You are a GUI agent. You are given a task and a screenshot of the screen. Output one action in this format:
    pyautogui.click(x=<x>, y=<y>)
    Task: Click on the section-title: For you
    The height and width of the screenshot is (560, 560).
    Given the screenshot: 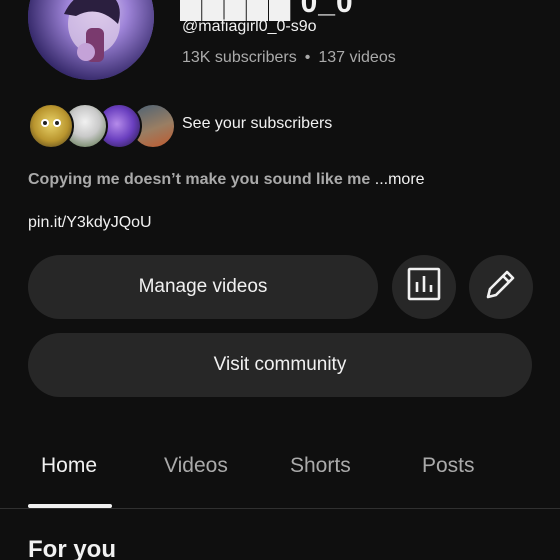 What is the action you would take?
    pyautogui.click(x=72, y=548)
    